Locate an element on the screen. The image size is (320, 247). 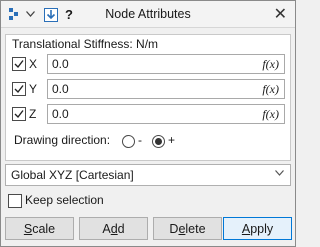
apply-button: Apply is located at coordinates (257, 228).